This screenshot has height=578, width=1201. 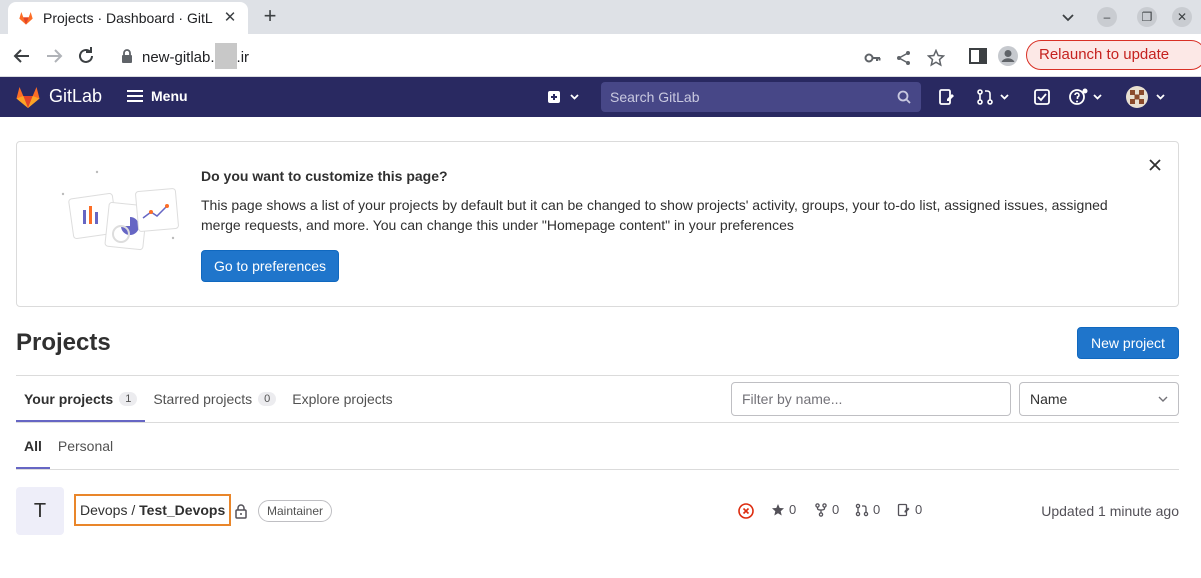 I want to click on sort-value: Name, so click(x=1049, y=399).